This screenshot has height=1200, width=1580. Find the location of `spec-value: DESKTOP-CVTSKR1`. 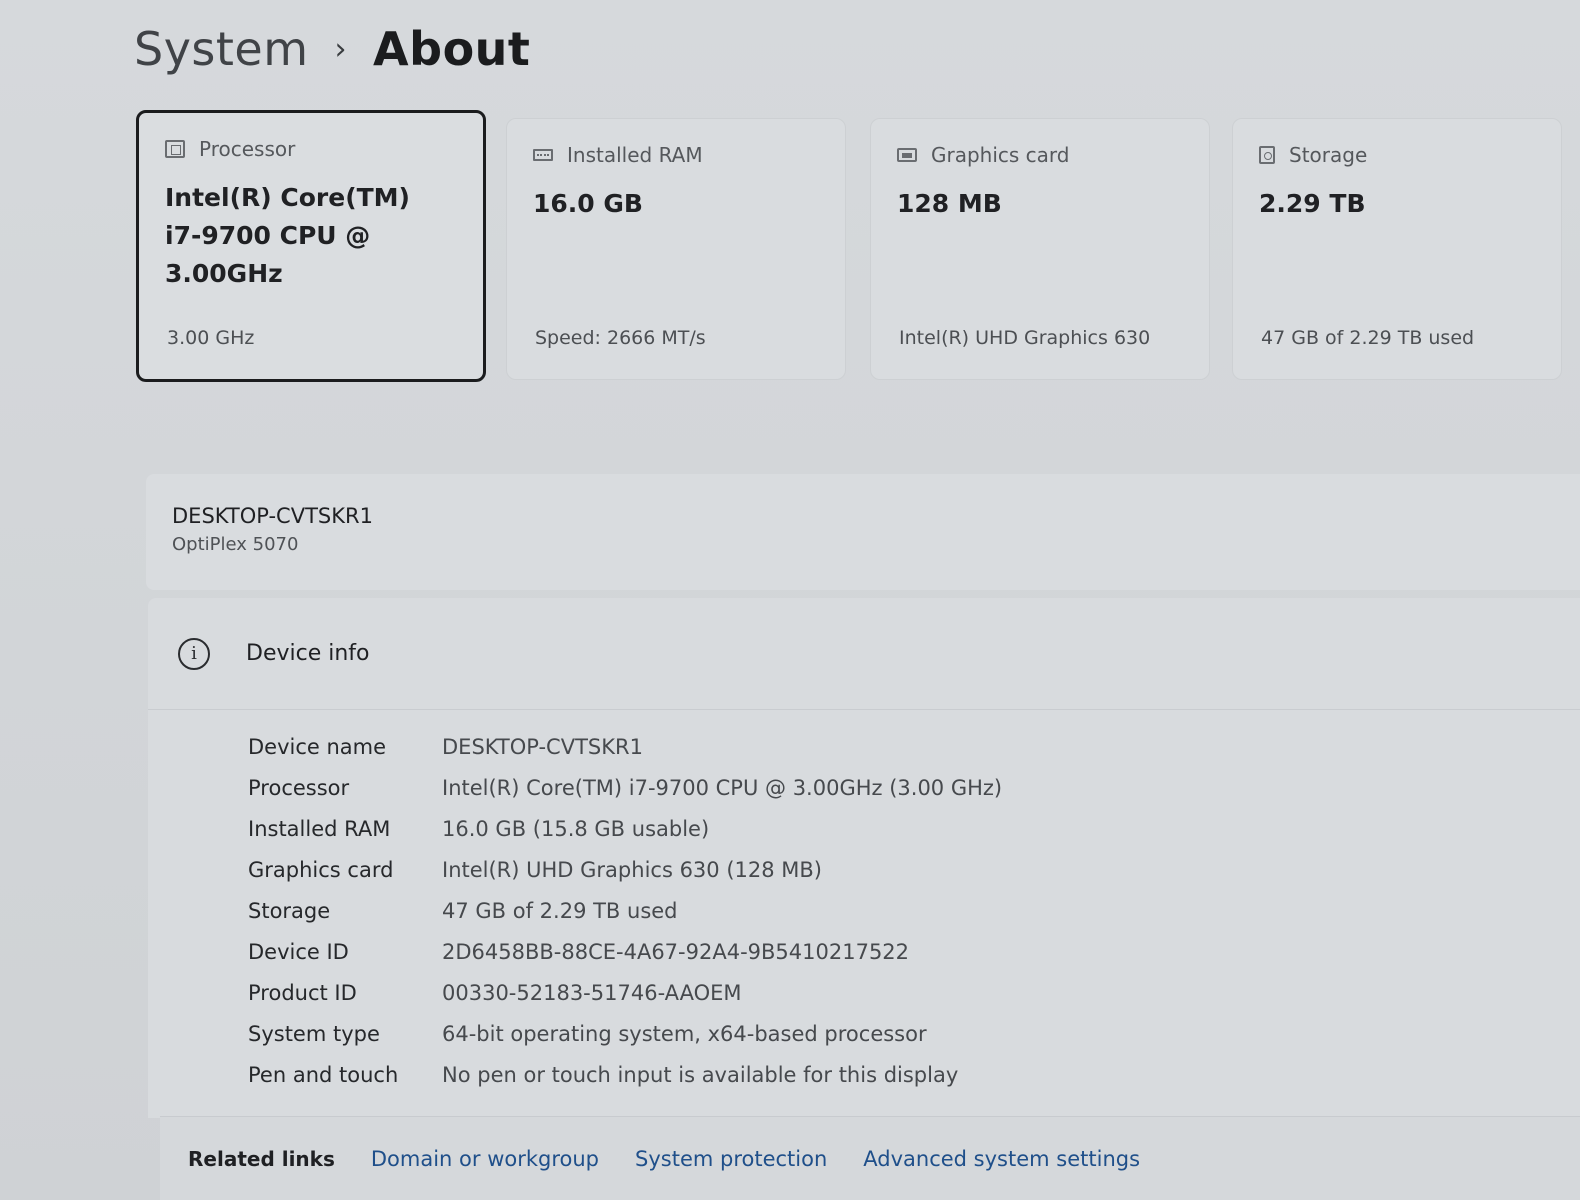

spec-value: DESKTOP-CVTSKR1 is located at coordinates (542, 746).